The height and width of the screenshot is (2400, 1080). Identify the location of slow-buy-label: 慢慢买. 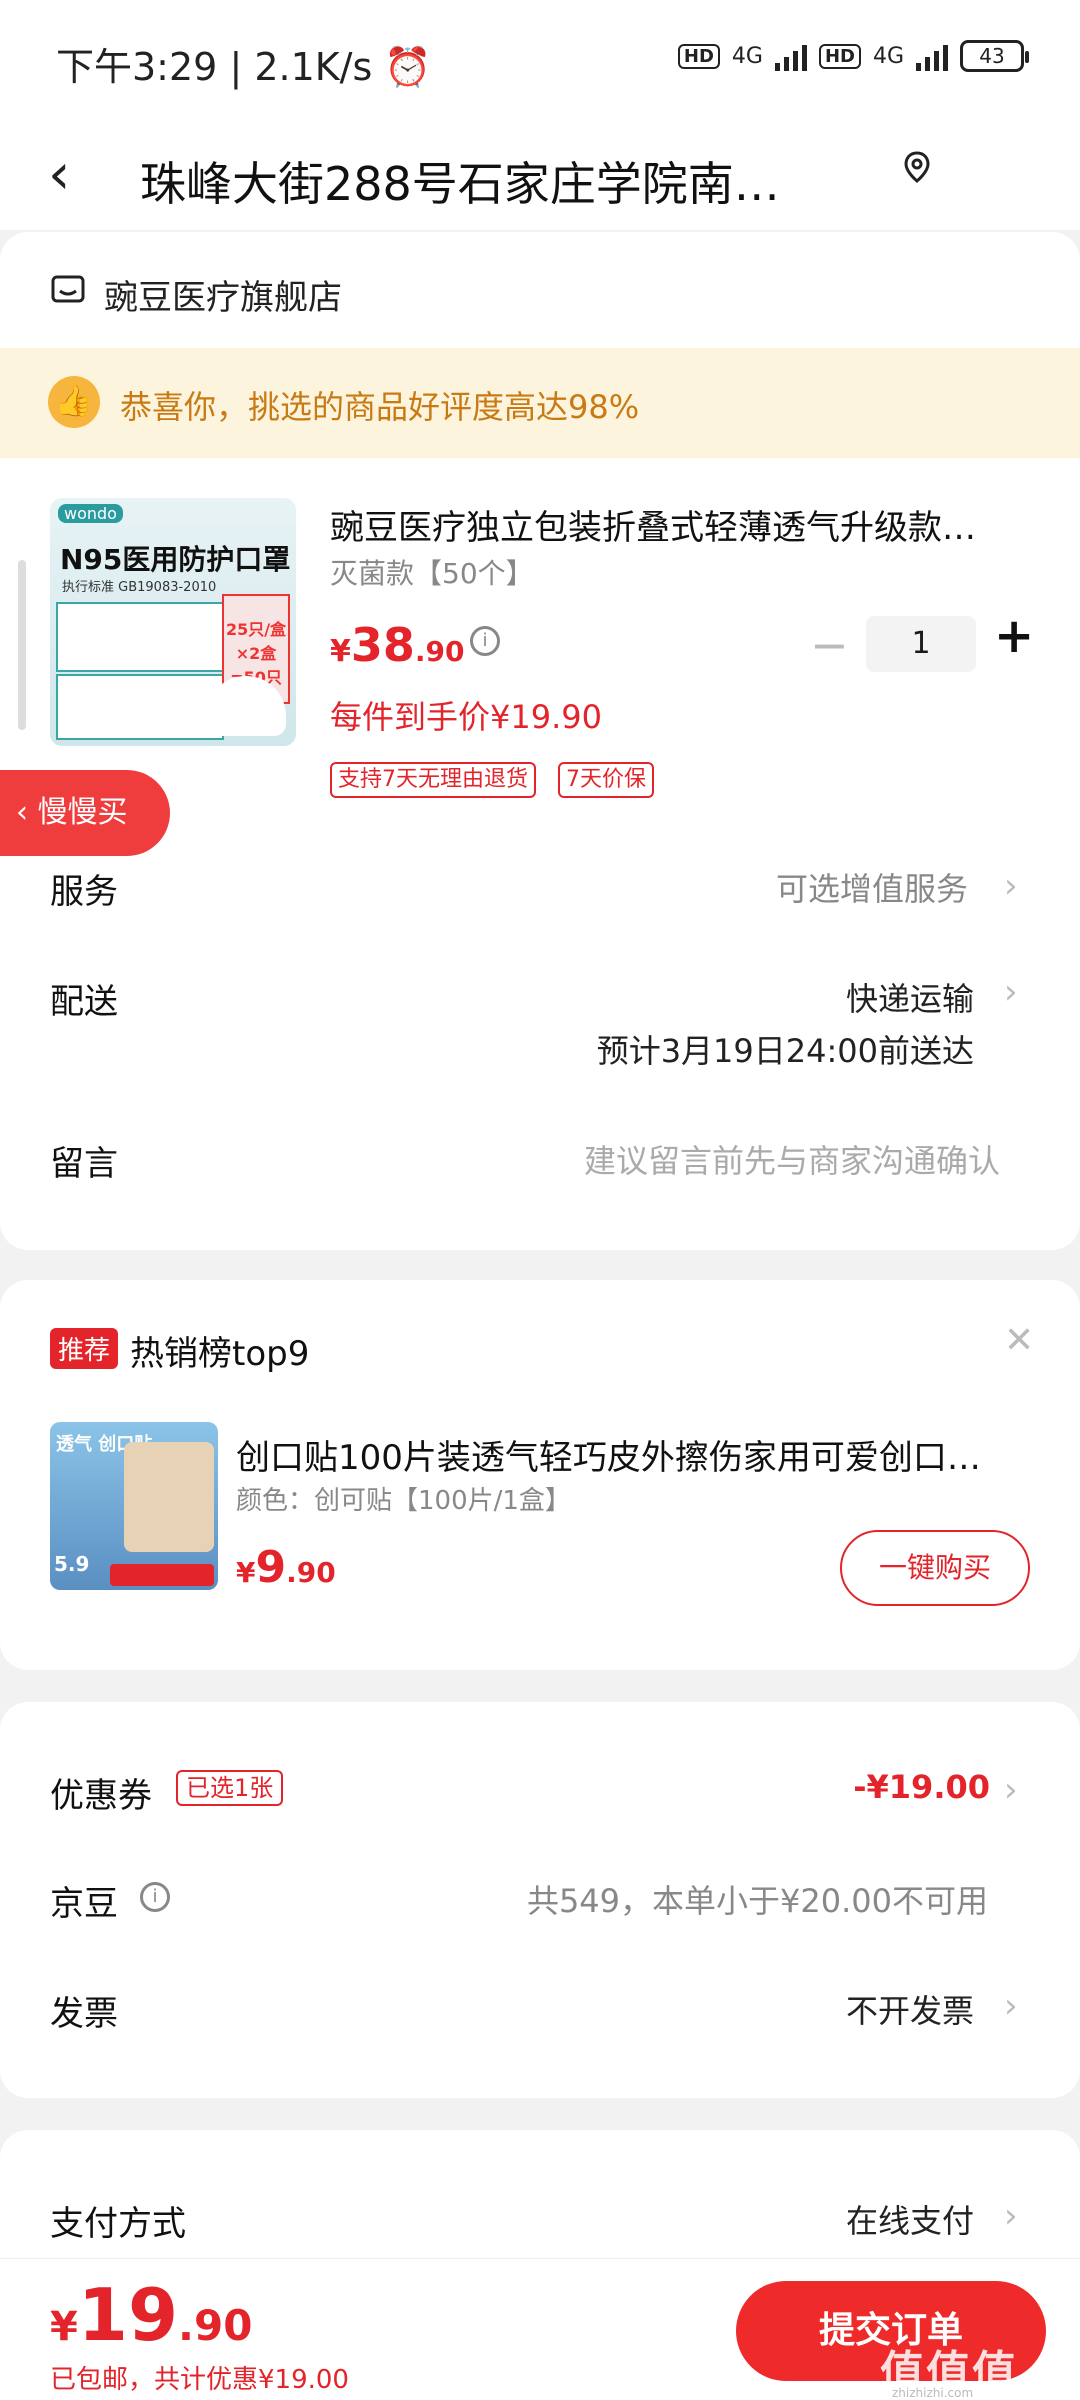
(82, 812).